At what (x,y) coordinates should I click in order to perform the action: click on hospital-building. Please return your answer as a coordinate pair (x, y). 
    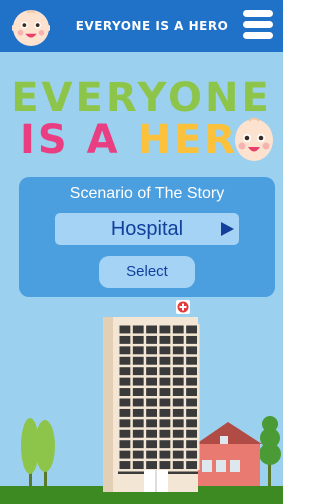
    Looking at the image, I should click on (151, 404).